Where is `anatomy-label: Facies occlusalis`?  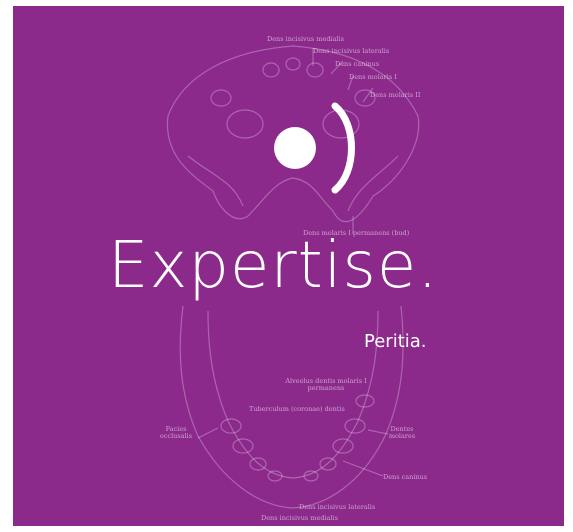 anatomy-label: Facies occlusalis is located at coordinates (176, 433).